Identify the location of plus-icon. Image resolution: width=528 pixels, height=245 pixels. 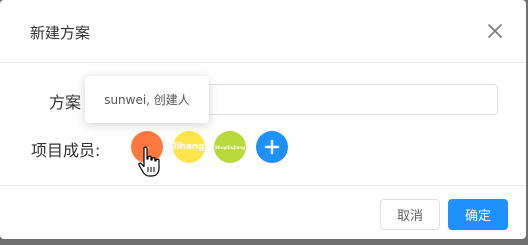
(272, 147).